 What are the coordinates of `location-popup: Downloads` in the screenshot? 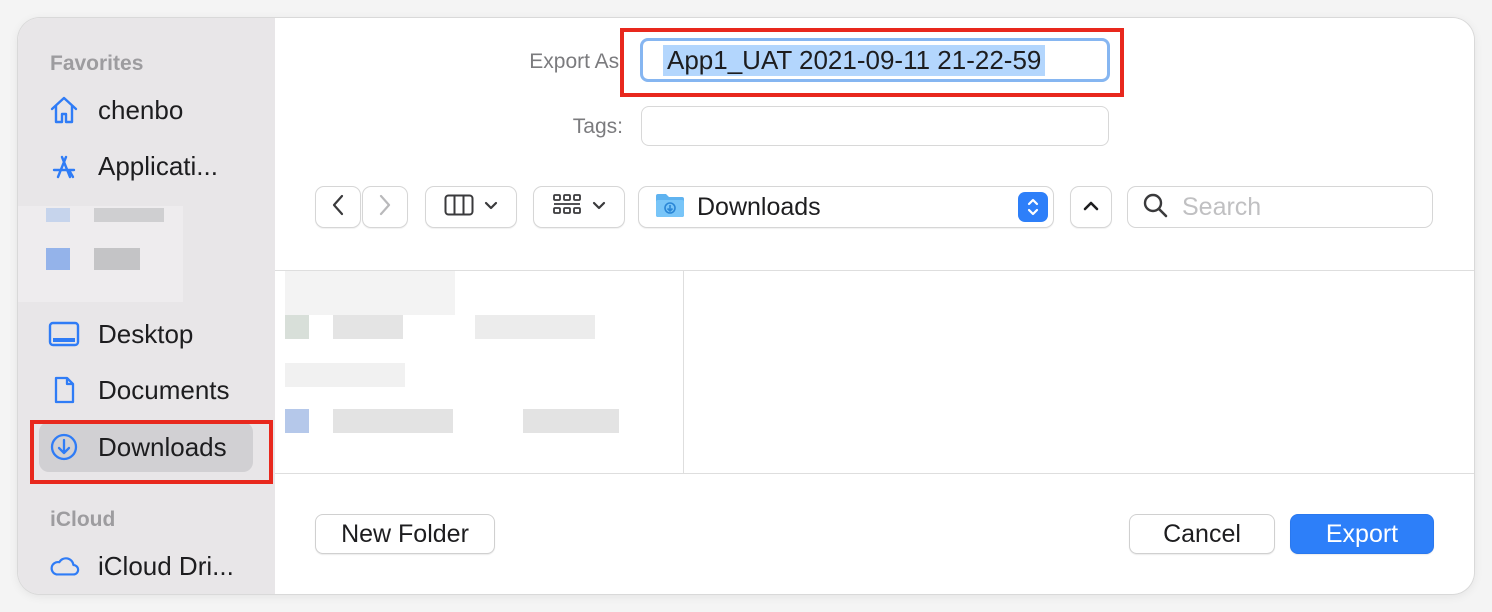 It's located at (846, 207).